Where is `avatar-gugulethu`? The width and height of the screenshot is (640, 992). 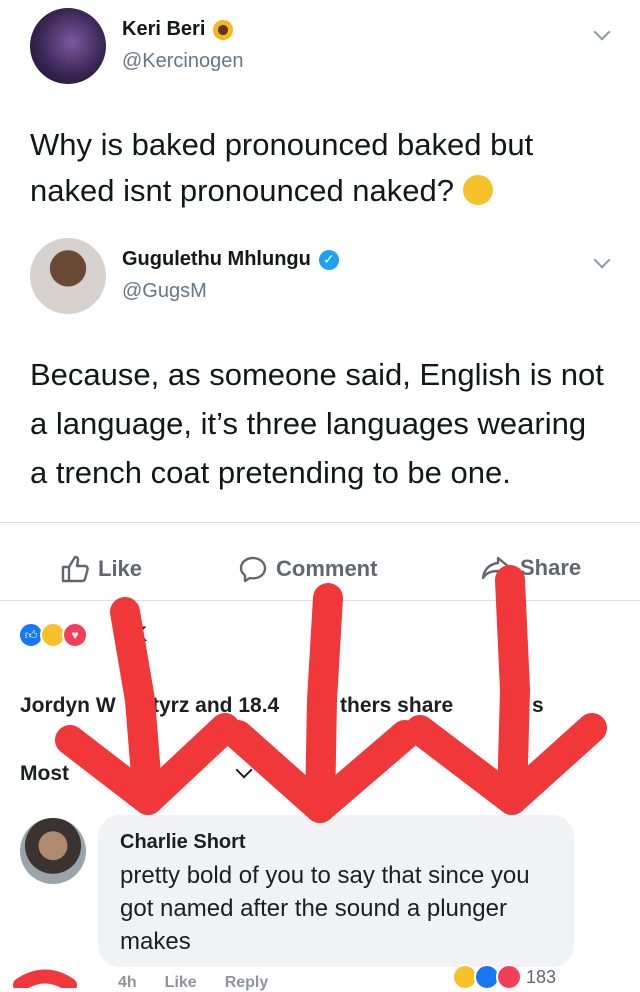 avatar-gugulethu is located at coordinates (68, 276).